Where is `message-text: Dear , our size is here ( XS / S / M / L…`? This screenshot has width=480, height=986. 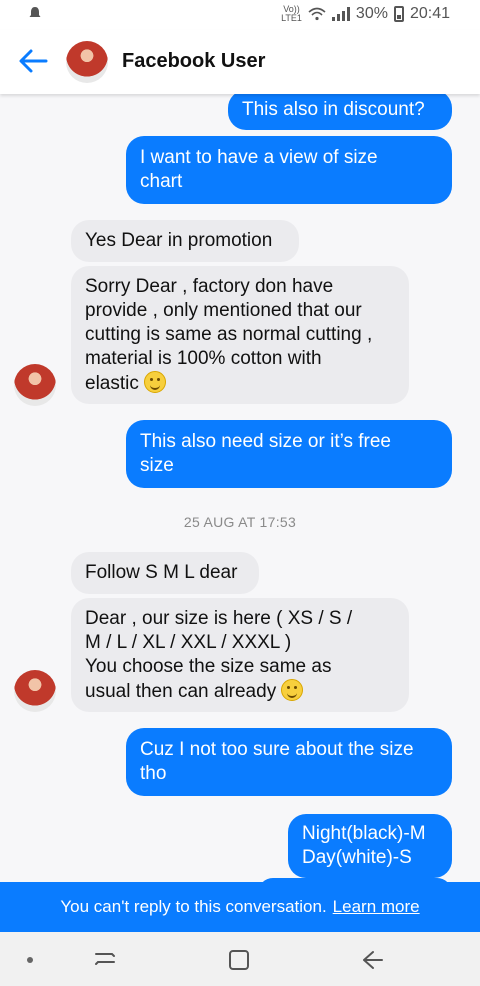 message-text: Dear , our size is here ( XS / S / M / L… is located at coordinates (219, 654).